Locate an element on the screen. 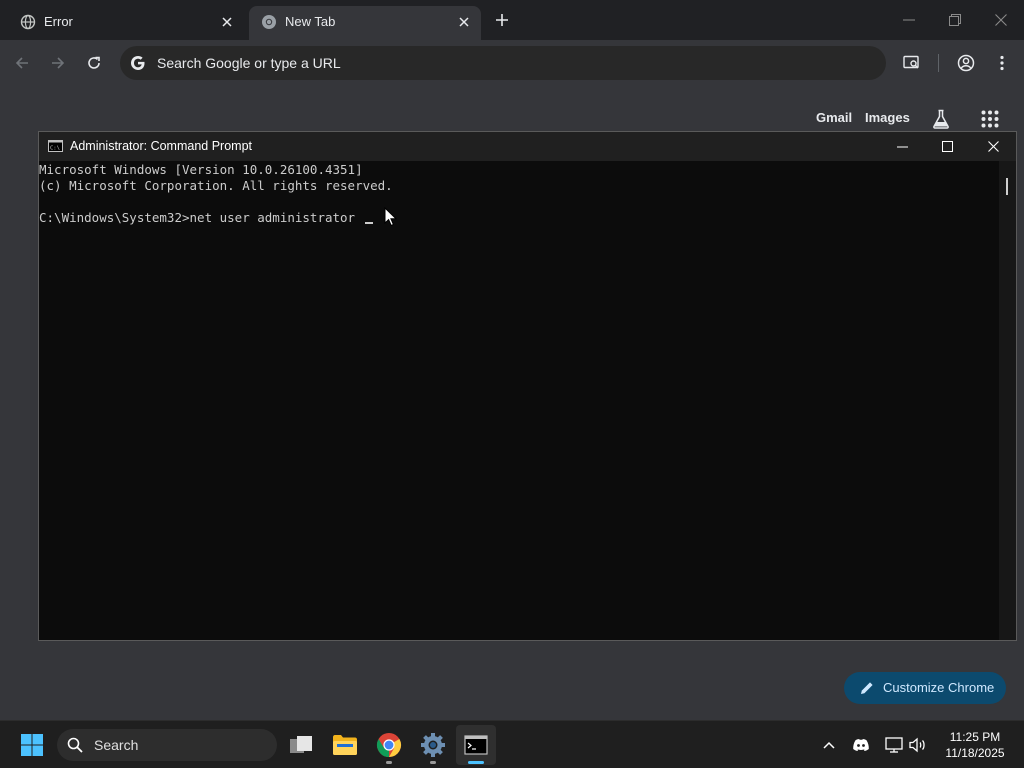 The image size is (1024, 768). file-explorer-button is located at coordinates (345, 745).